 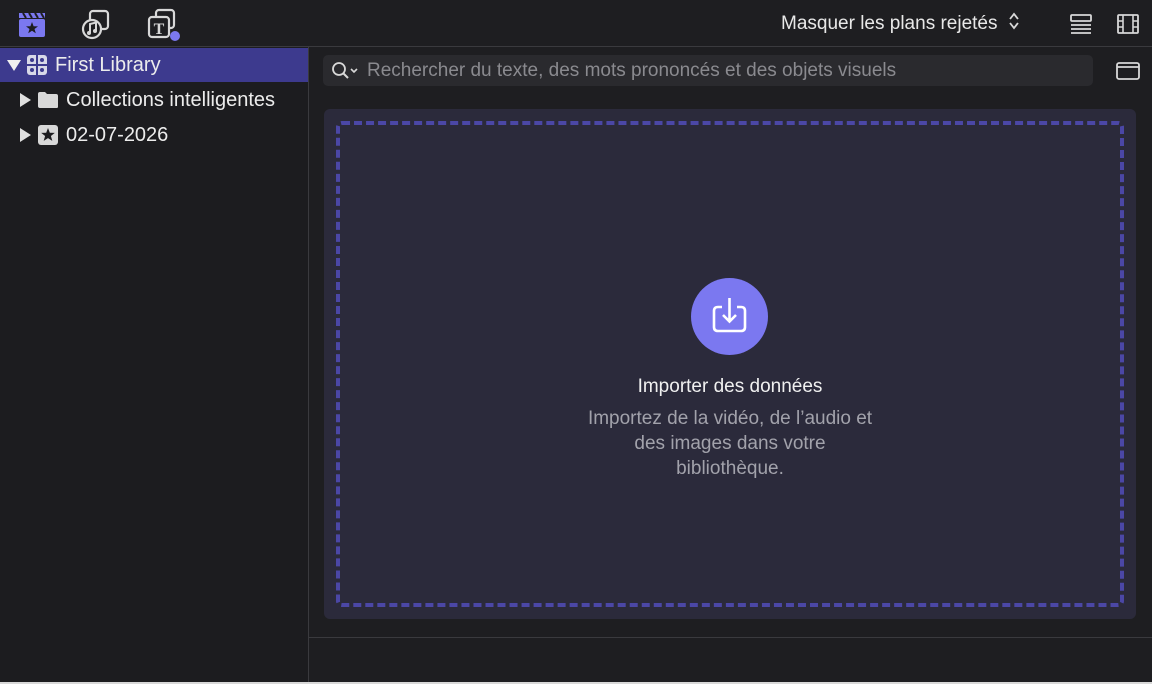 I want to click on list-view-icon, so click(x=1081, y=24).